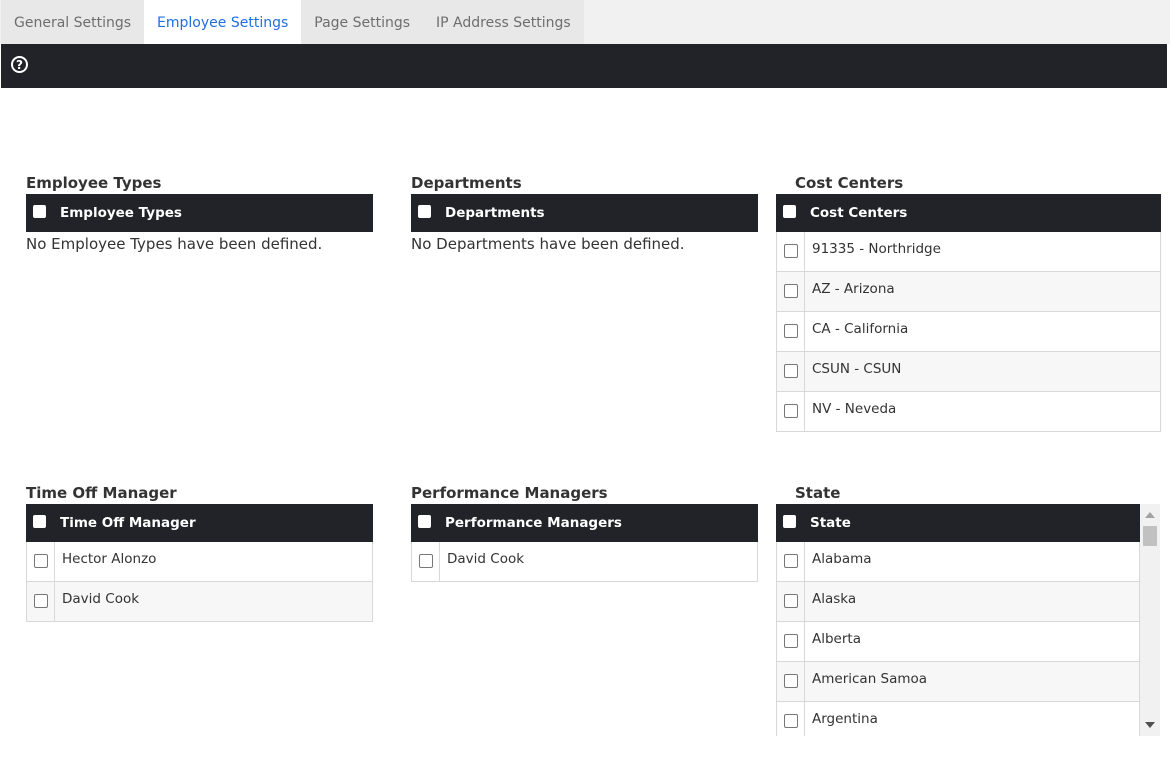 This screenshot has width=1170, height=777. Describe the element at coordinates (109, 559) in the screenshot. I see `row-label: Hector Alonzo` at that location.